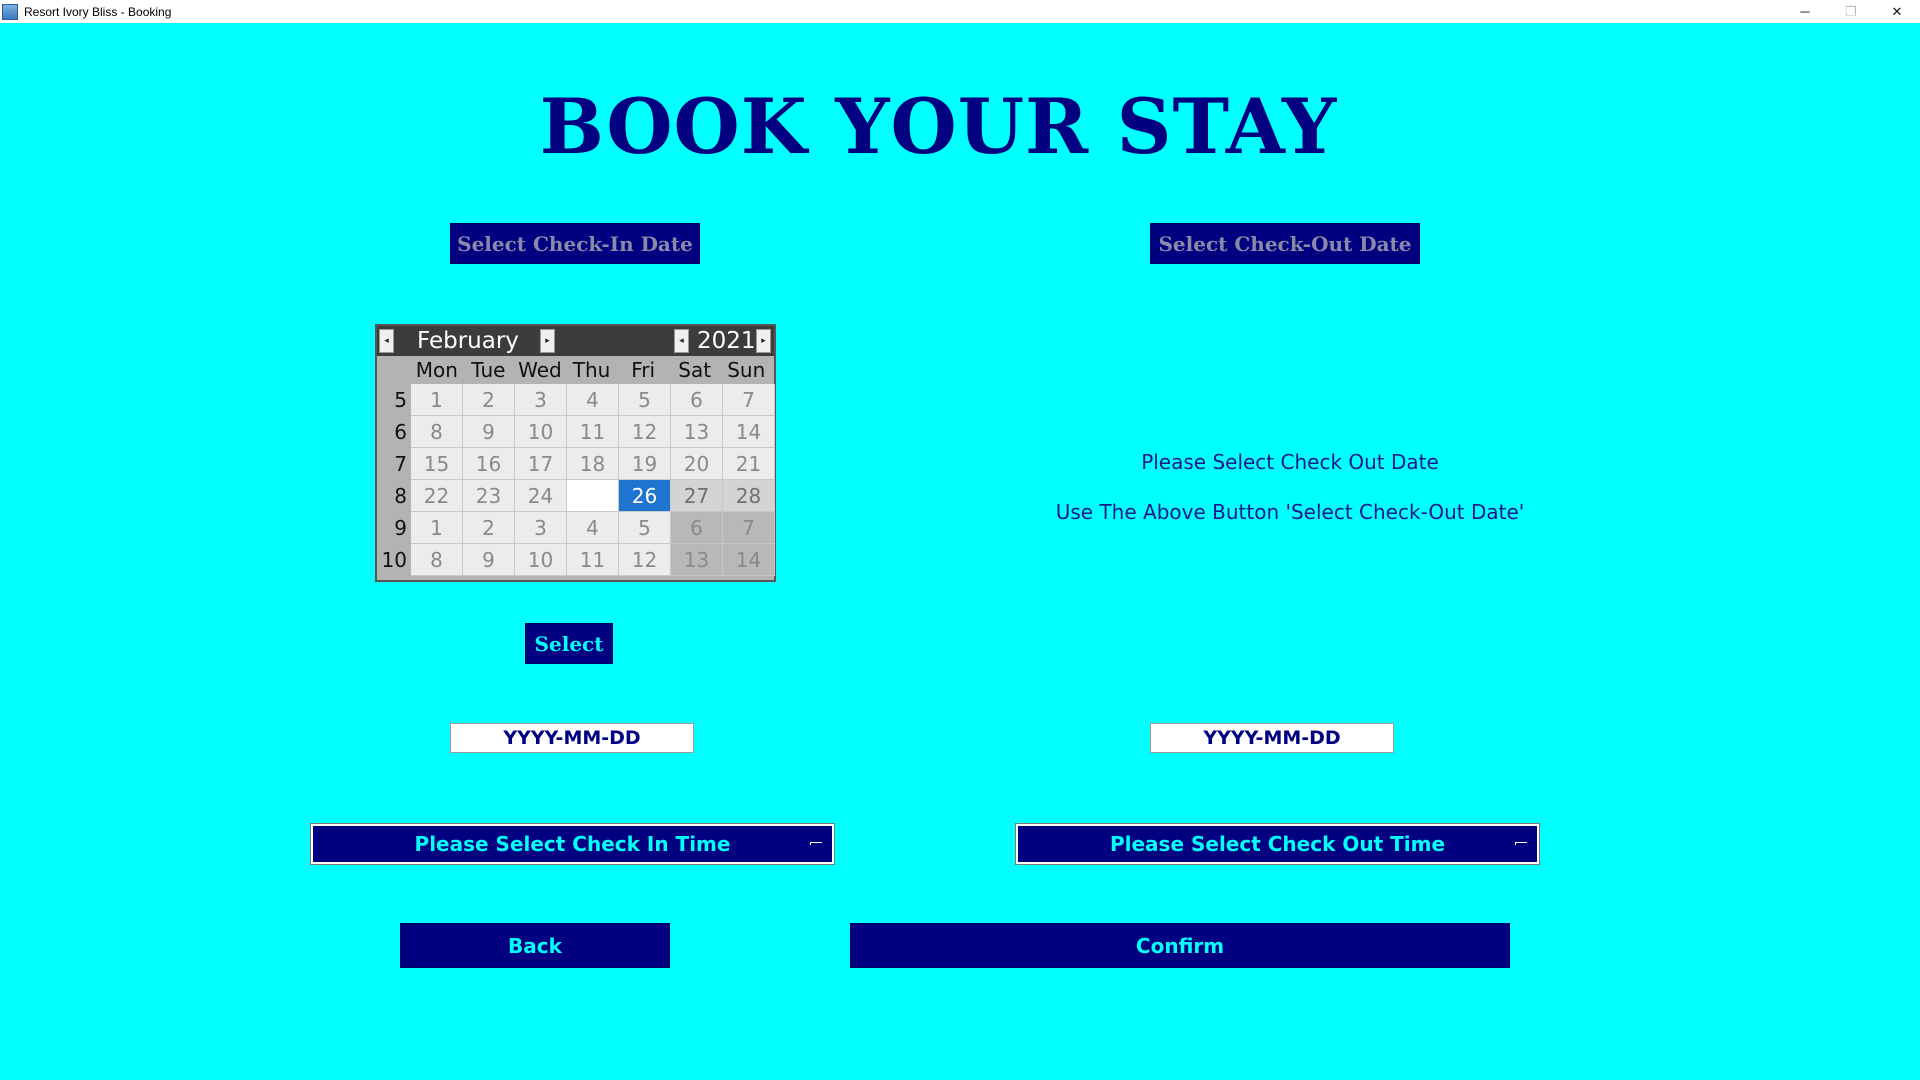 The image size is (1920, 1080). What do you see at coordinates (697, 496) in the screenshot?
I see `calendar-day: 27` at bounding box center [697, 496].